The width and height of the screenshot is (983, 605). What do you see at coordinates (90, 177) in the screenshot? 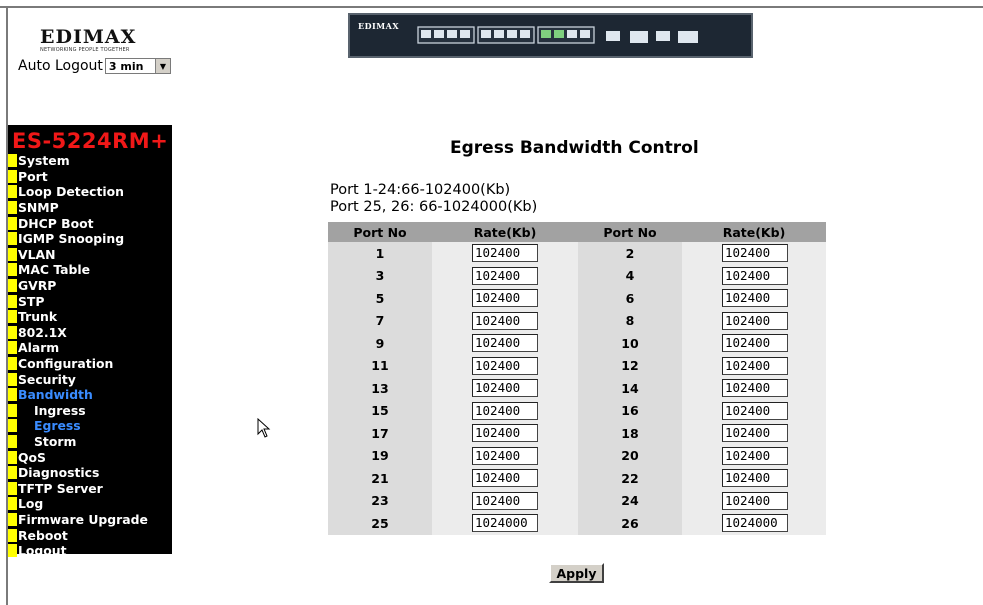
I see `sidebar-item-port: Port` at bounding box center [90, 177].